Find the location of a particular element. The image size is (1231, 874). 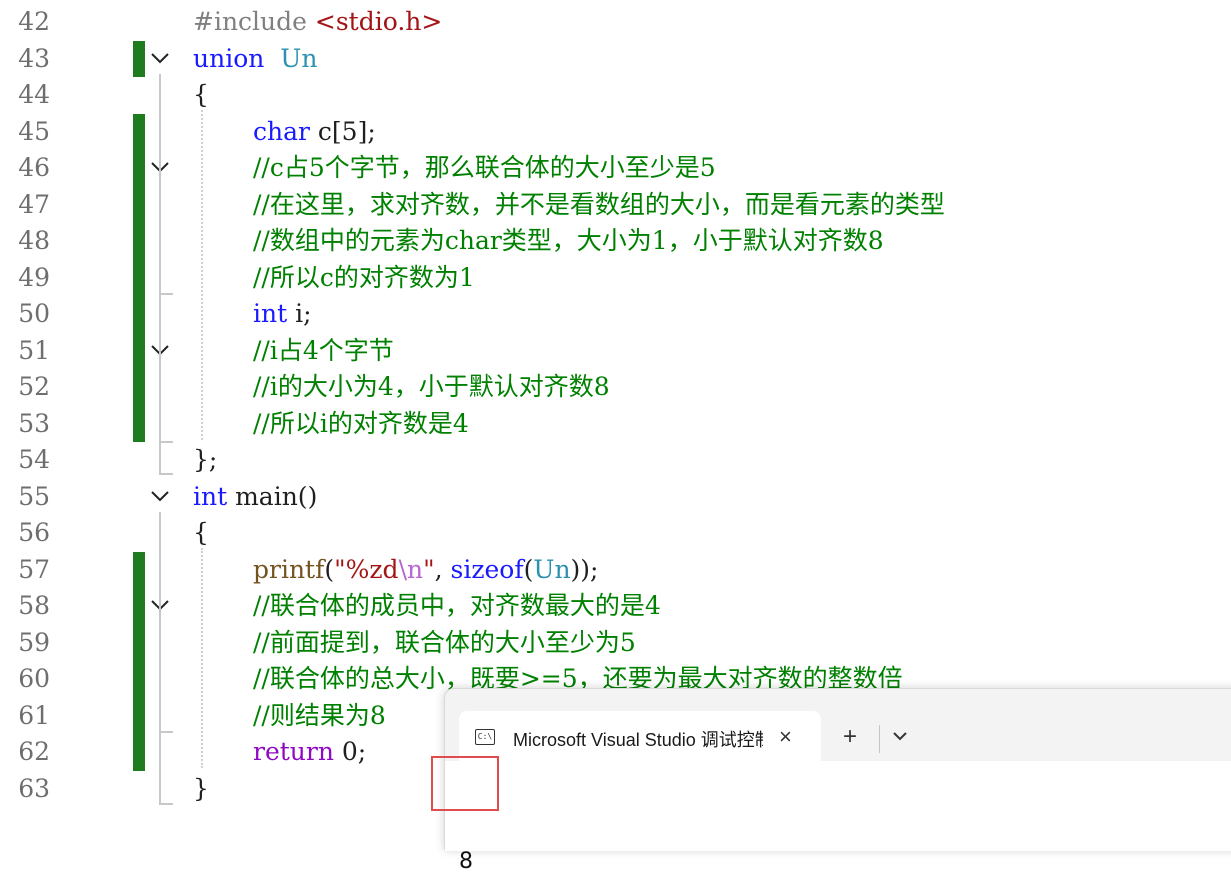

code-token: )); is located at coordinates (584, 569).